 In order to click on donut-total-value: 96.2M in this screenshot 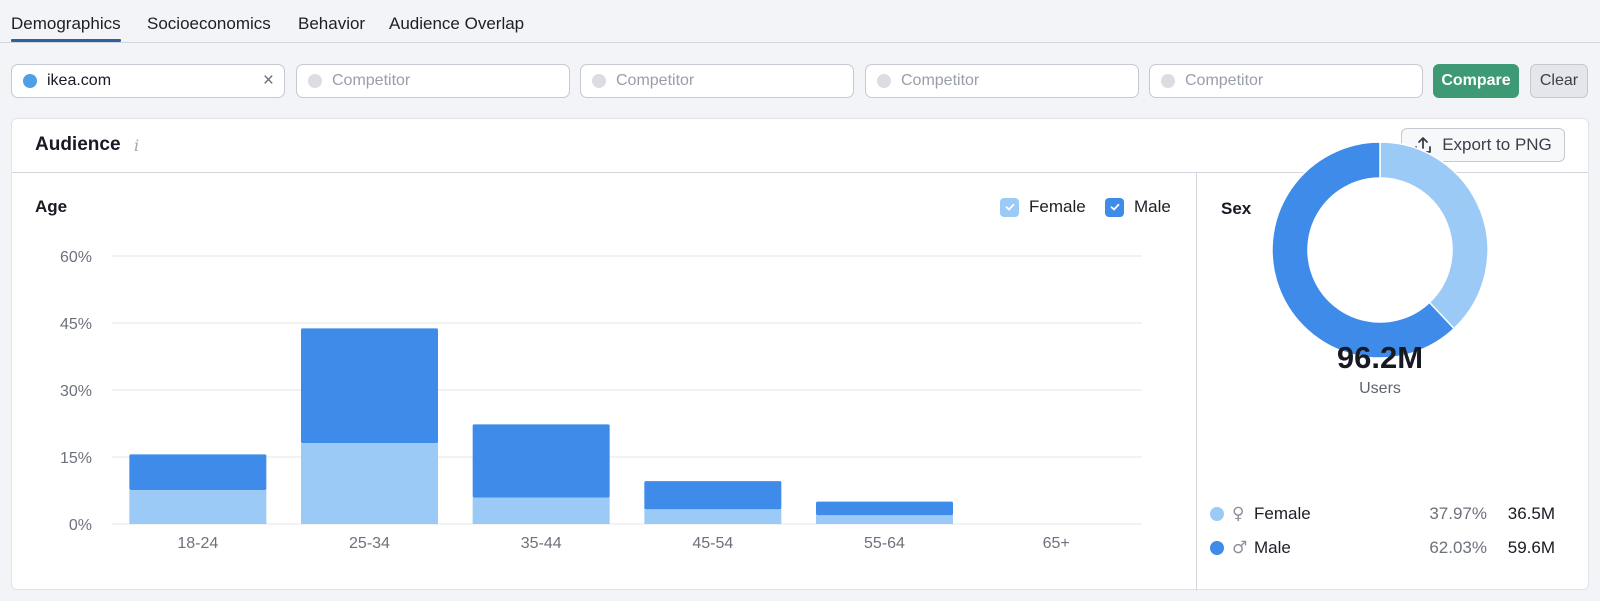, I will do `click(1380, 357)`.